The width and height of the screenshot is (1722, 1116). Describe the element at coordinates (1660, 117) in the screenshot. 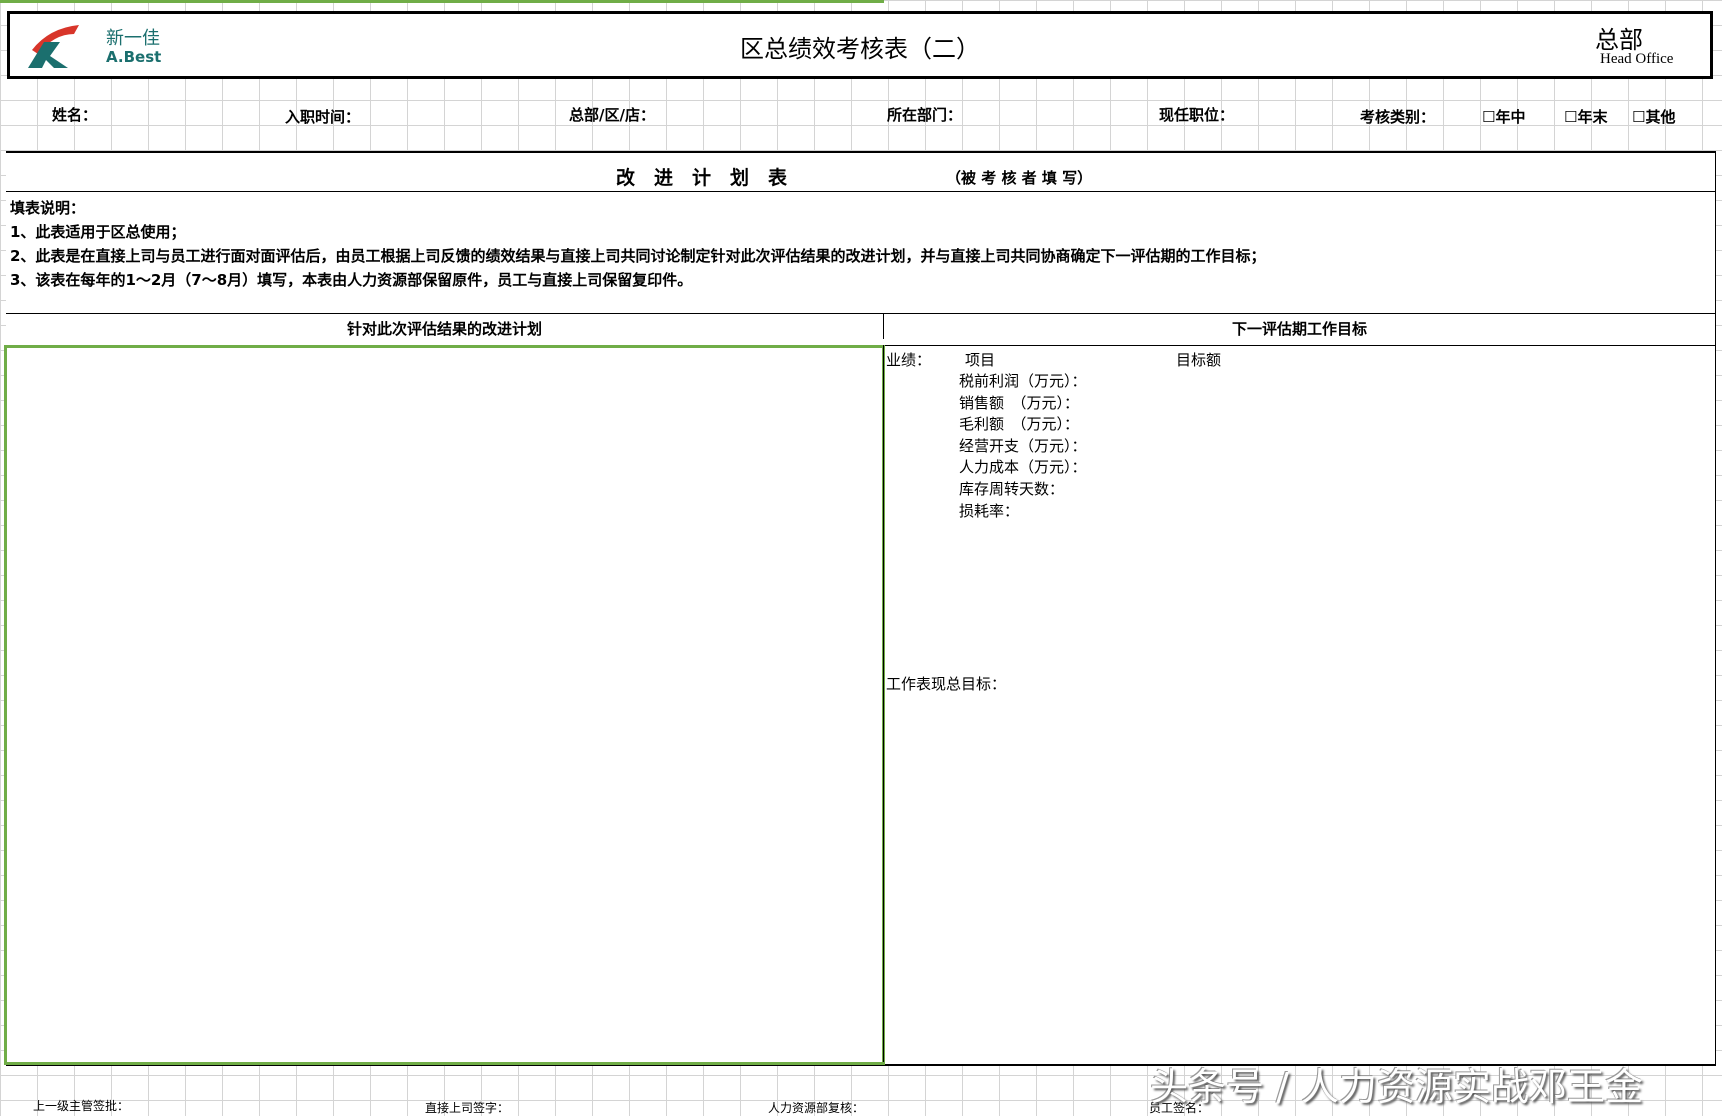

I see `option-label: 其他` at that location.